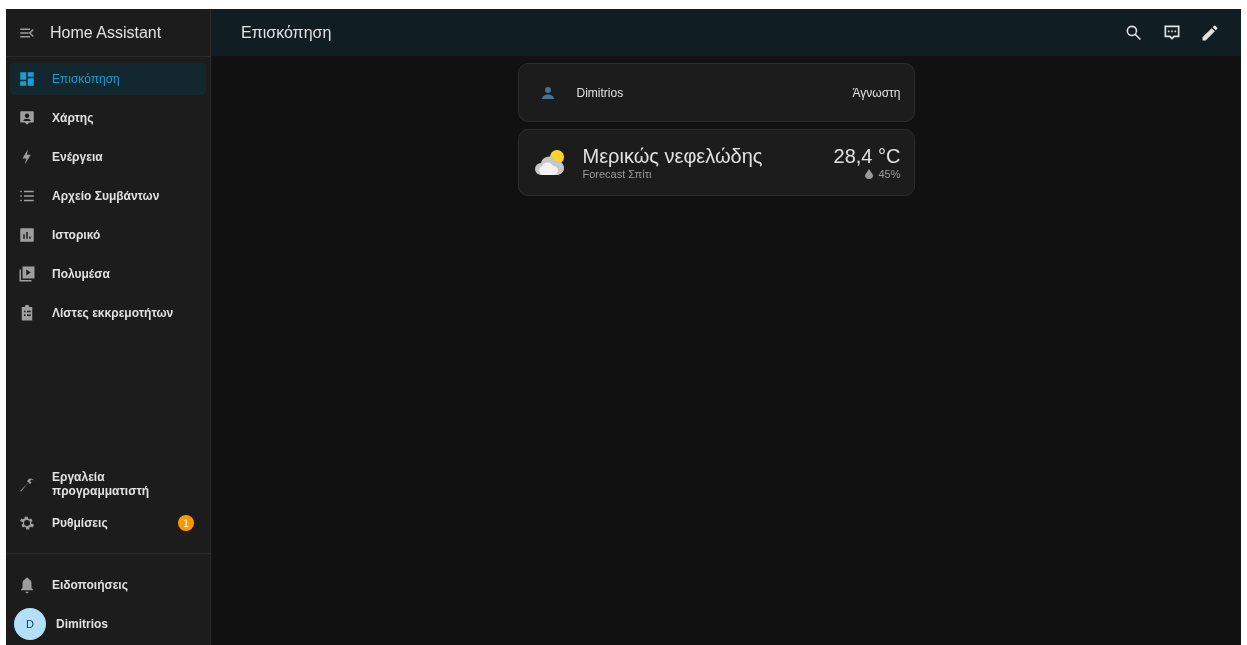 The height and width of the screenshot is (645, 1247). What do you see at coordinates (867, 156) in the screenshot?
I see `temperature: 28,4 °C` at bounding box center [867, 156].